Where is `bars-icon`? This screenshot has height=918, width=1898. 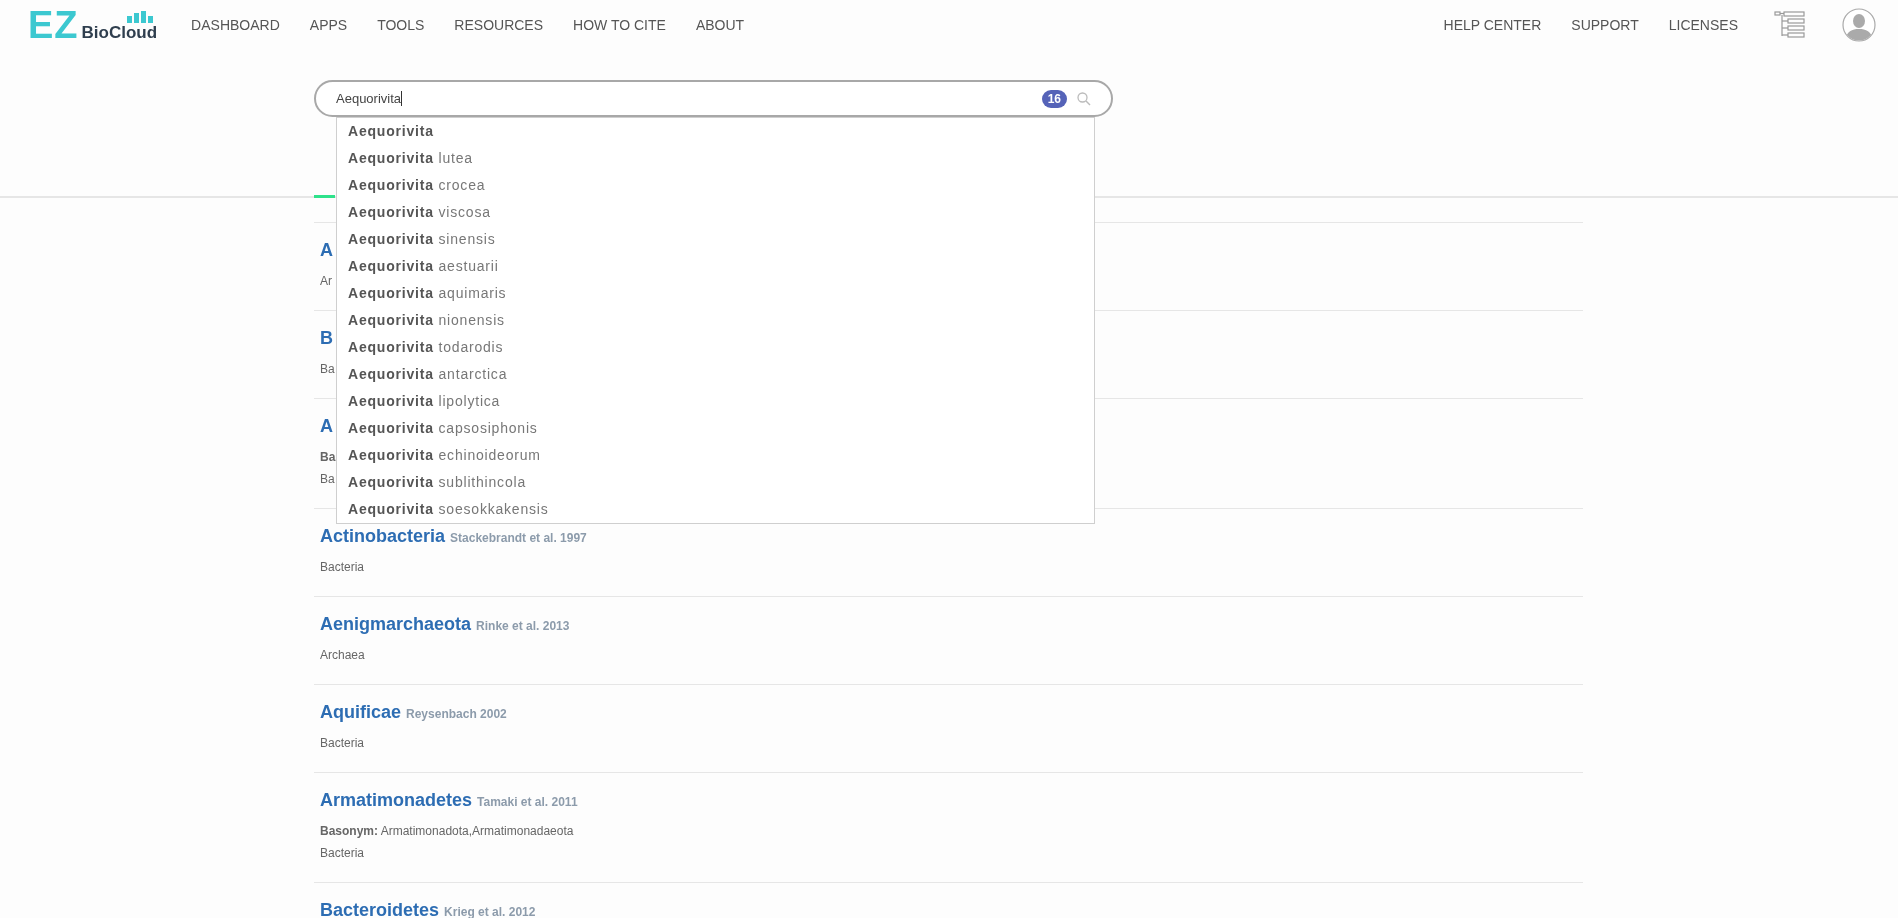
bars-icon is located at coordinates (140, 17).